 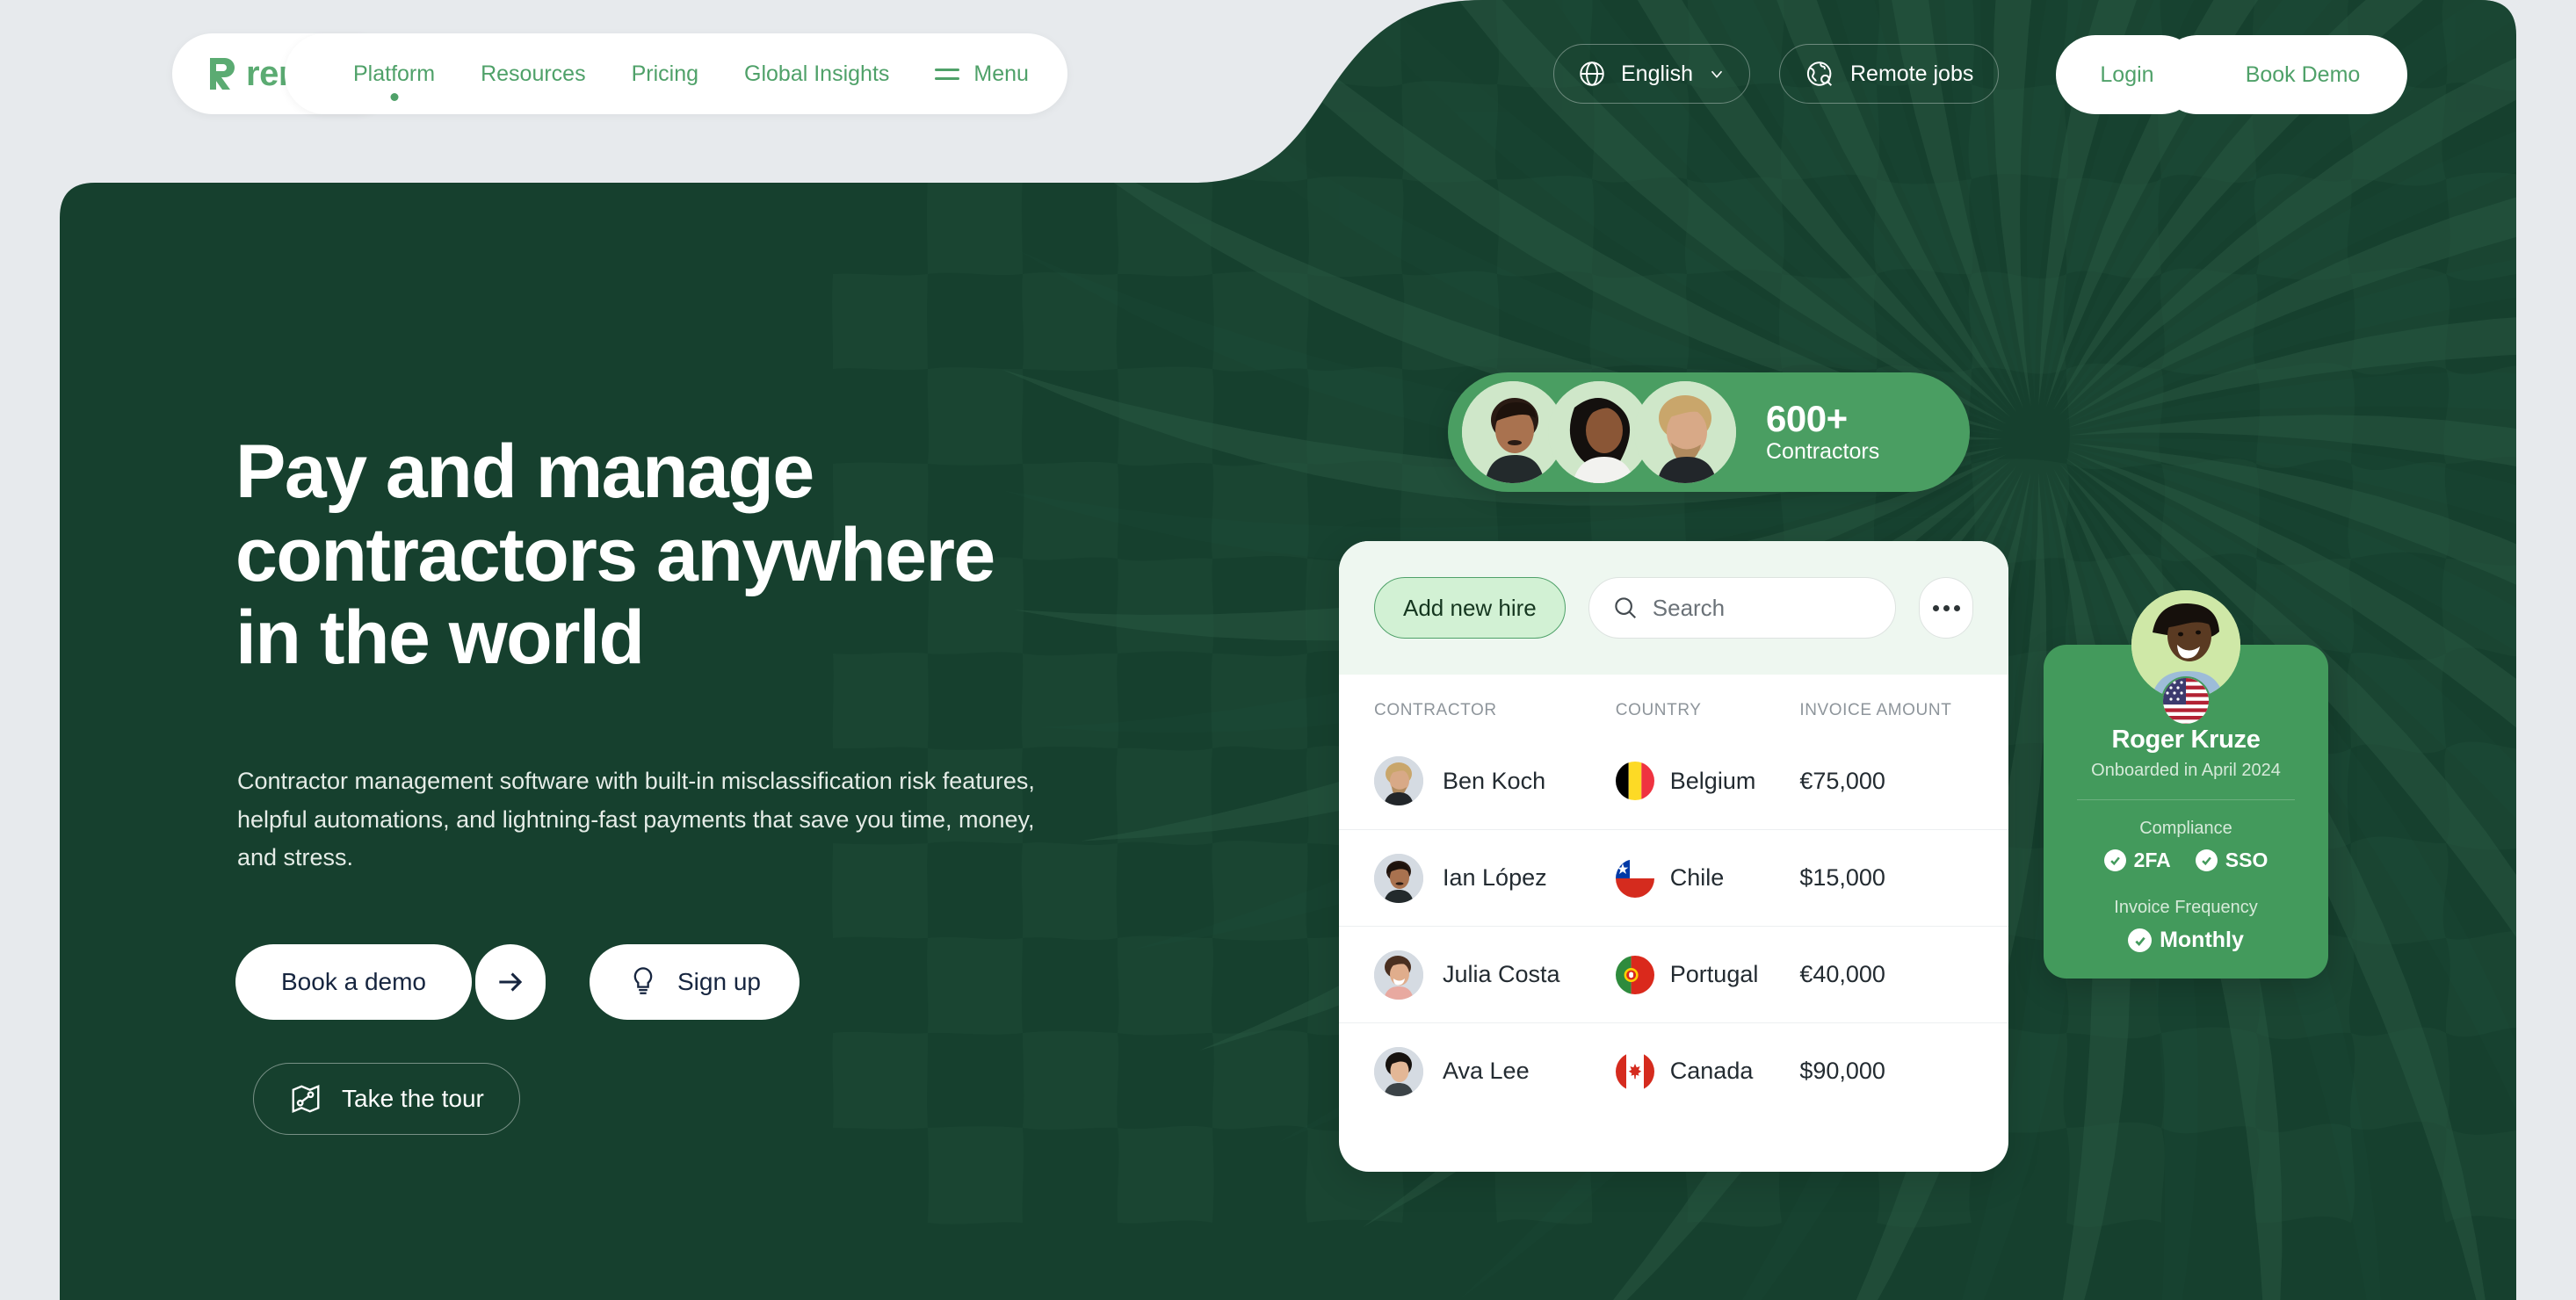 I want to click on avatar-photo-ava-lee, so click(x=1398, y=1071).